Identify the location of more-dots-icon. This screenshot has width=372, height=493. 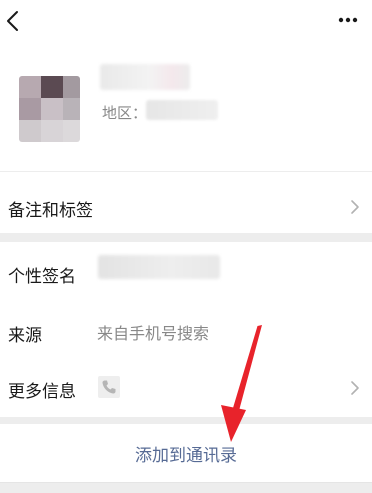
(348, 20).